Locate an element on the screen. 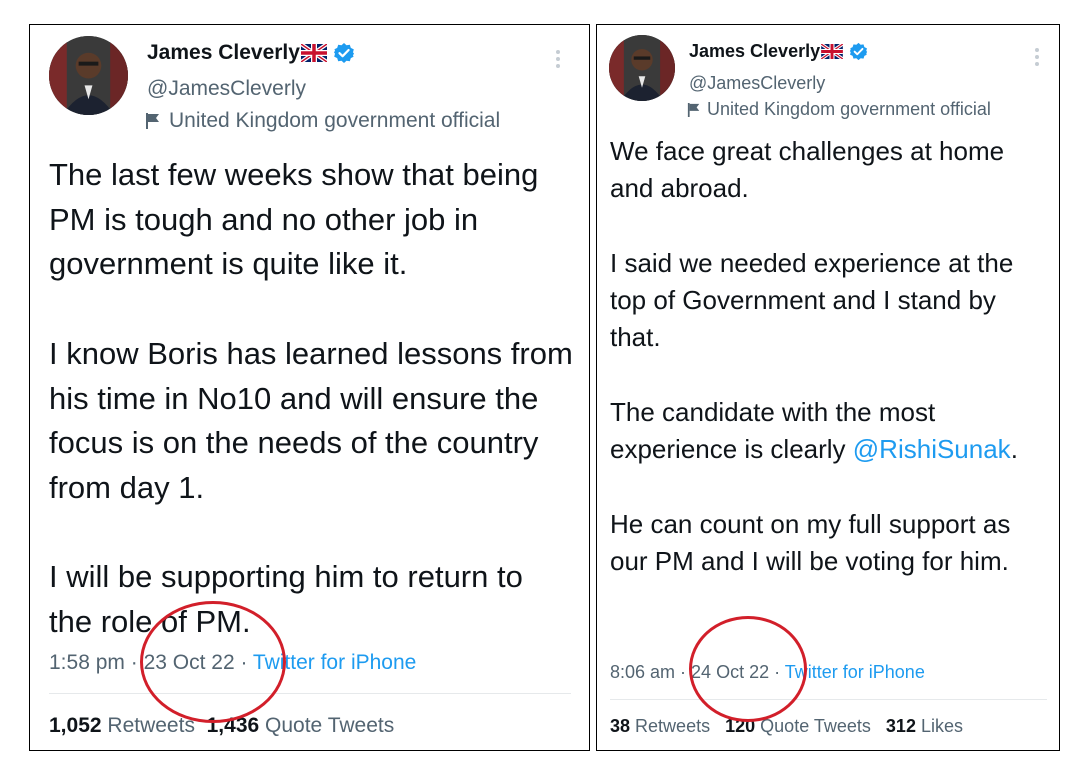 The image size is (1080, 775). retweets-stat: 1,052 Retweets is located at coordinates (122, 725).